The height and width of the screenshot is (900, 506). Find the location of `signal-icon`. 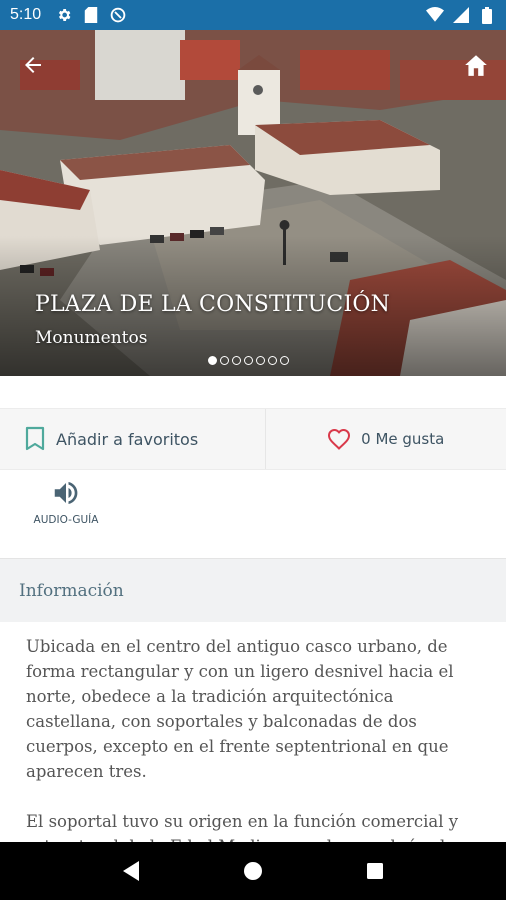

signal-icon is located at coordinates (461, 15).